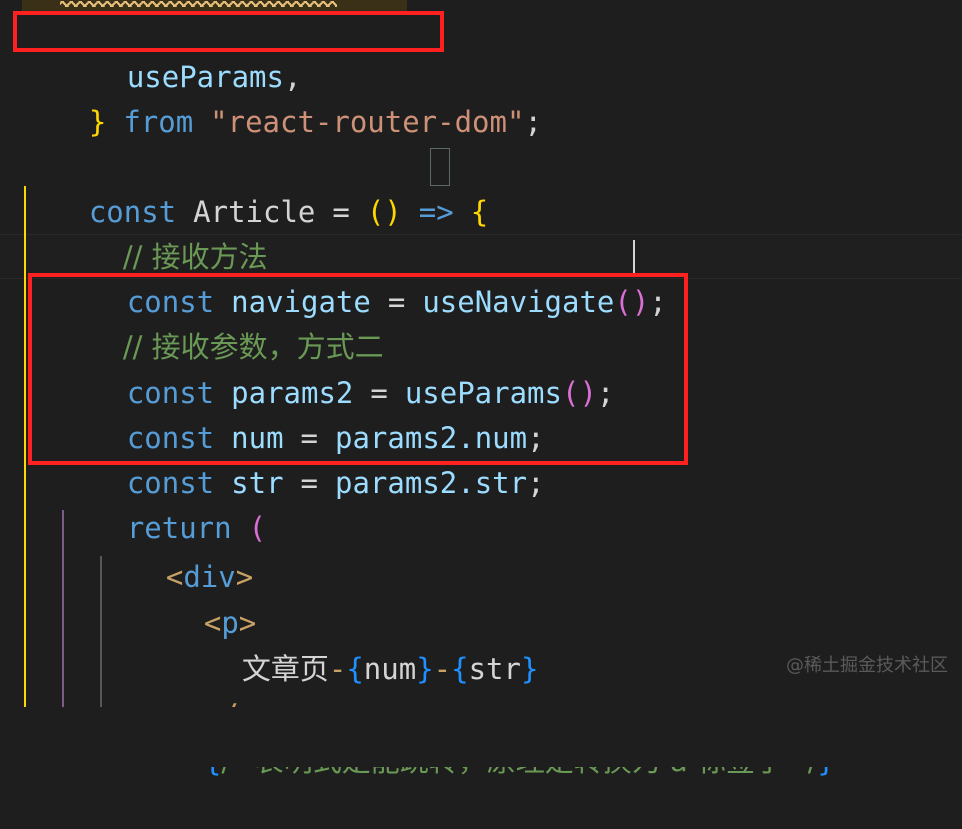 The width and height of the screenshot is (962, 829). What do you see at coordinates (481, 322) in the screenshot?
I see `code-line-comment-params: // 接收参数，方式二` at bounding box center [481, 322].